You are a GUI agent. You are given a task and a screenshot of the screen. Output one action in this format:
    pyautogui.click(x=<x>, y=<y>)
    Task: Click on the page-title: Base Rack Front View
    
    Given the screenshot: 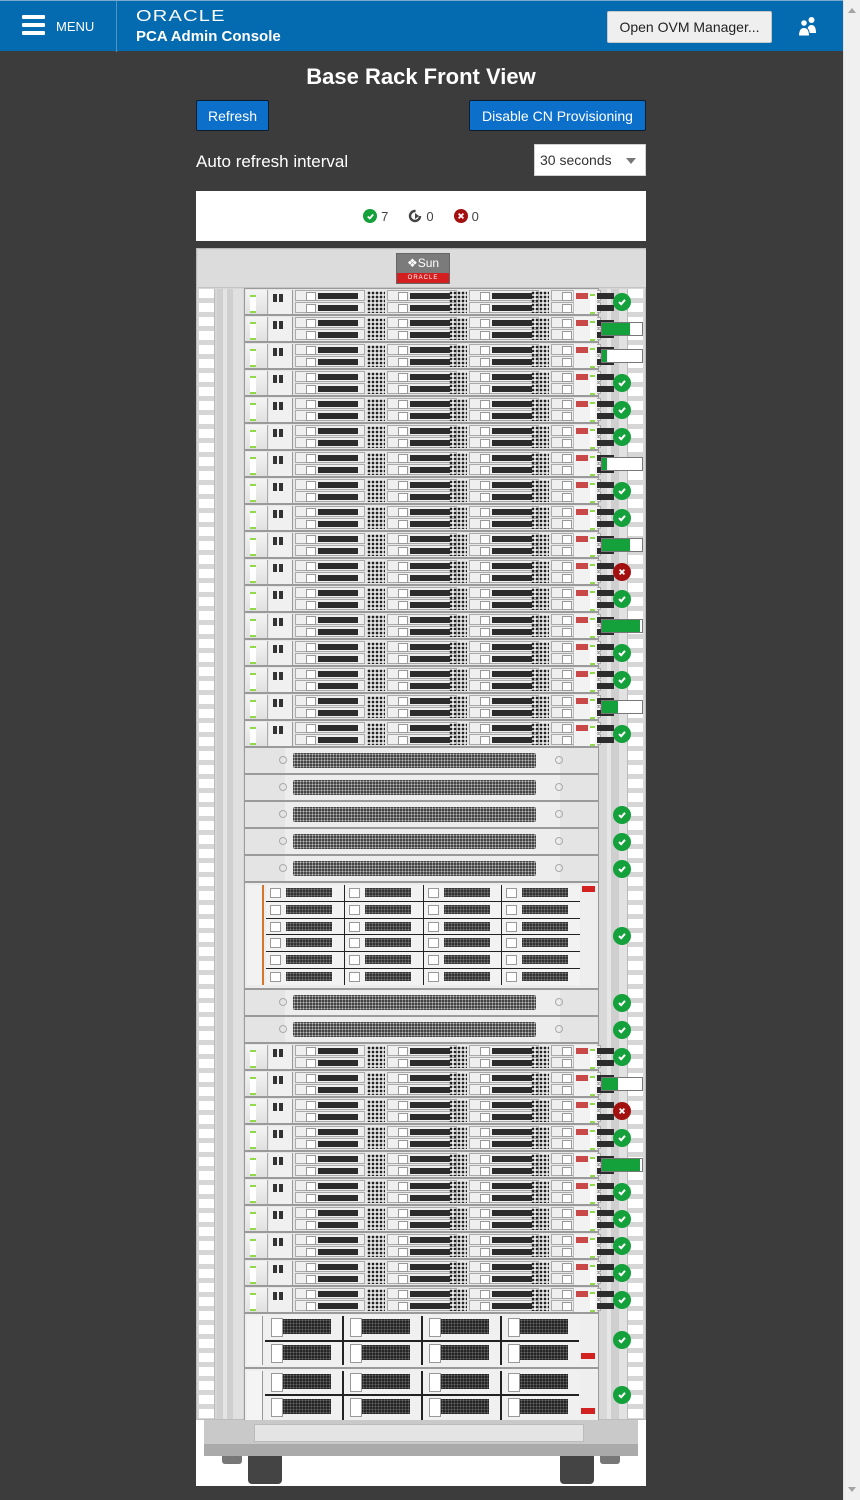 What is the action you would take?
    pyautogui.click(x=421, y=76)
    